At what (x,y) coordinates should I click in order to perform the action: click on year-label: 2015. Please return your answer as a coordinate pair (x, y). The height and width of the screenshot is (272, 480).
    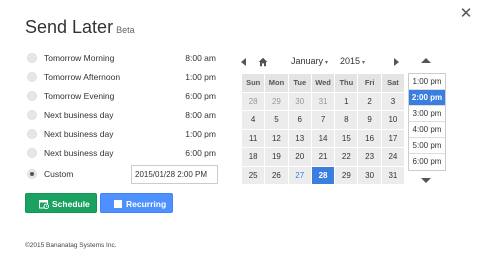
    Looking at the image, I should click on (350, 61).